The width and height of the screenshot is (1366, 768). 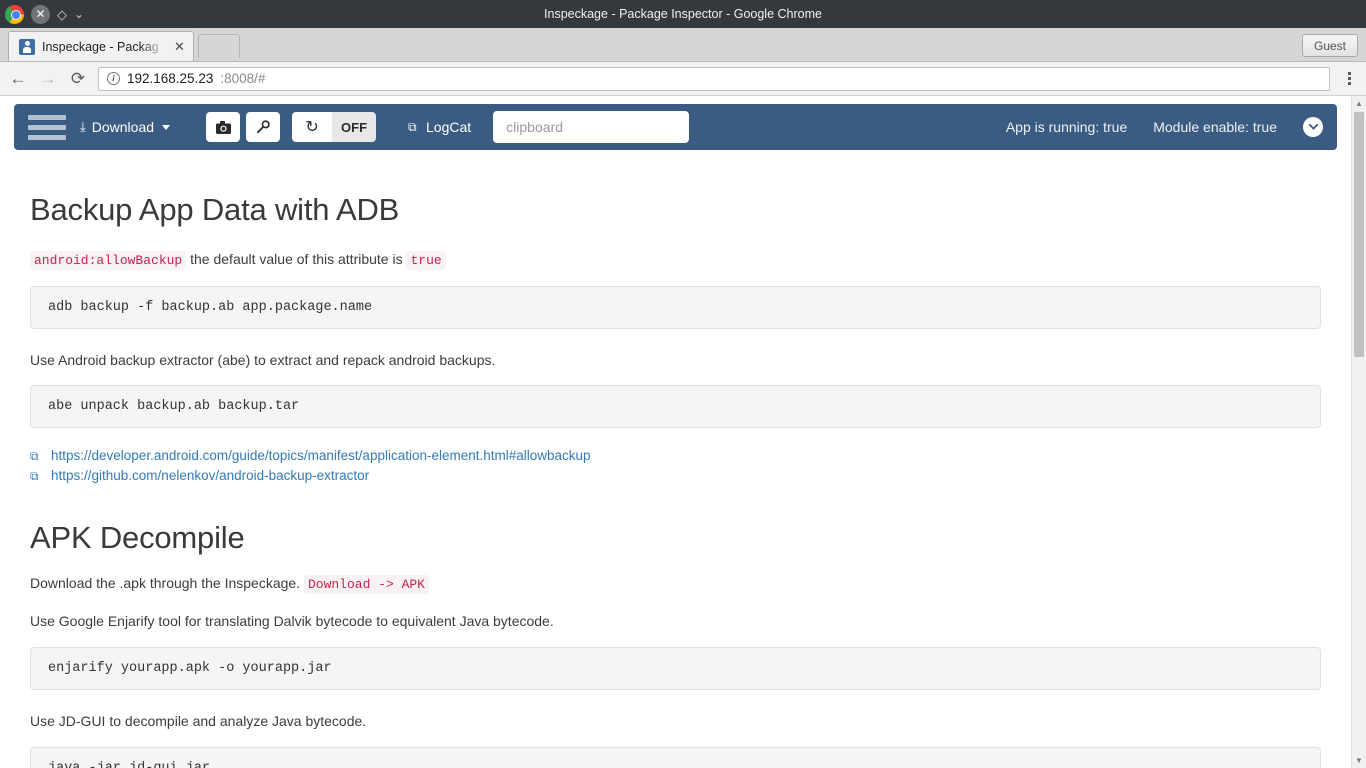 What do you see at coordinates (79, 14) in the screenshot?
I see `window-minimize-icon: ⌄` at bounding box center [79, 14].